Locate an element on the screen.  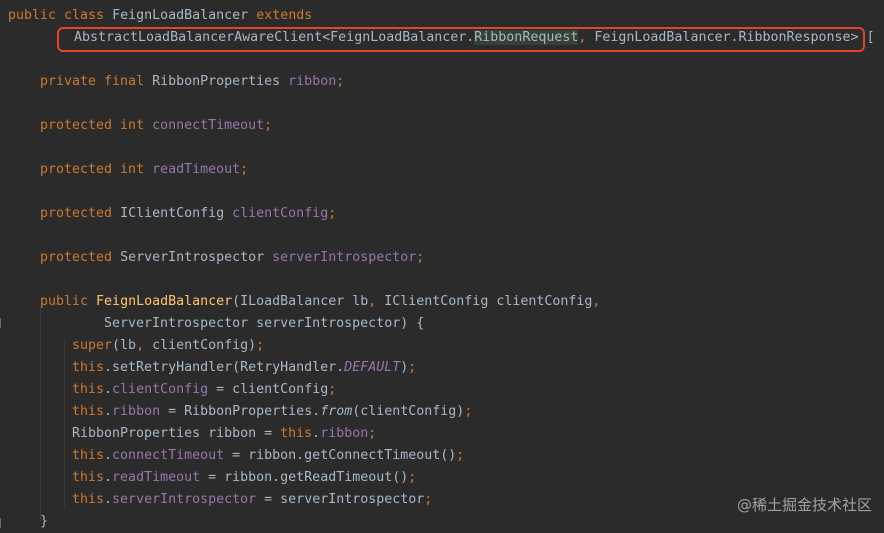
code-line: protected IClientConfig clientConfig; is located at coordinates (188, 214).